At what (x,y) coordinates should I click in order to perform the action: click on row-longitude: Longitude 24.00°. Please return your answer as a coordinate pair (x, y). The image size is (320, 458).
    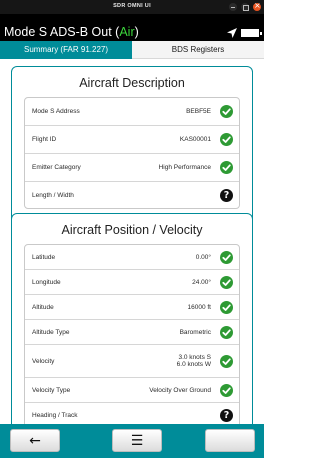
    Looking at the image, I should click on (132, 282).